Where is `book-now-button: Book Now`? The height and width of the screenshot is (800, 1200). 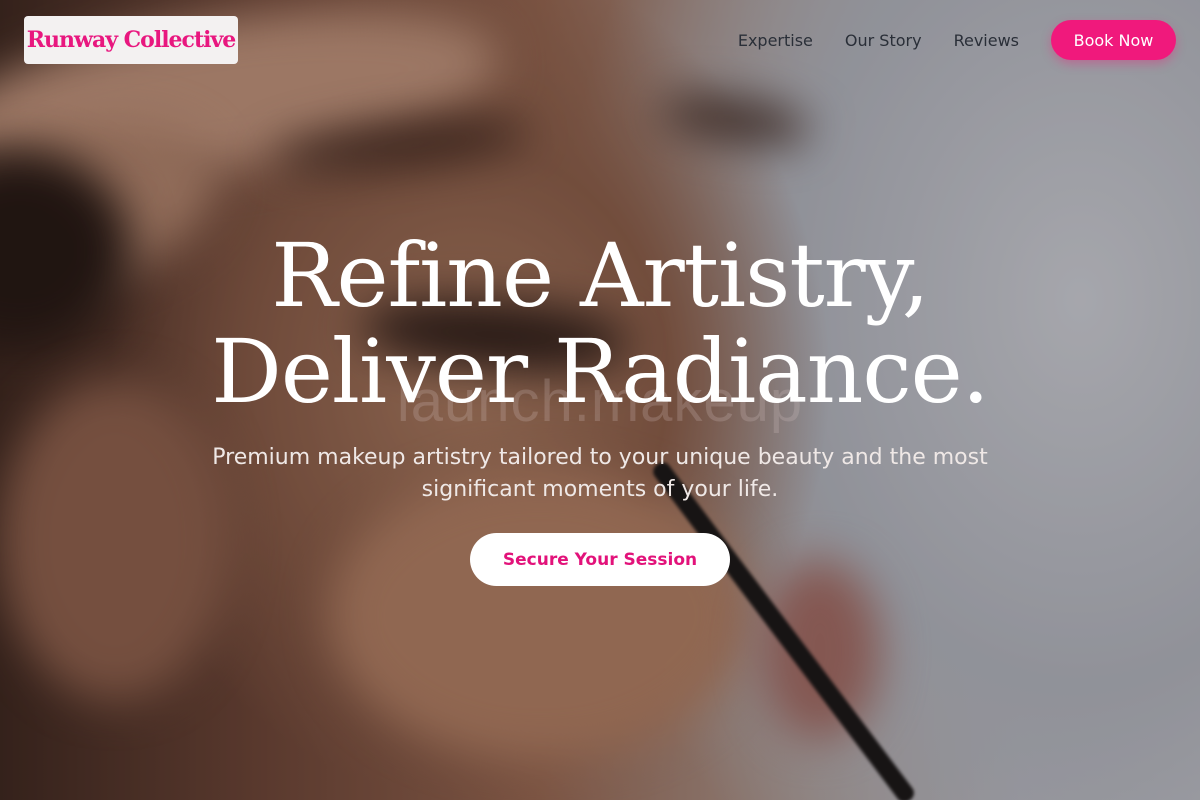 book-now-button: Book Now is located at coordinates (1113, 40).